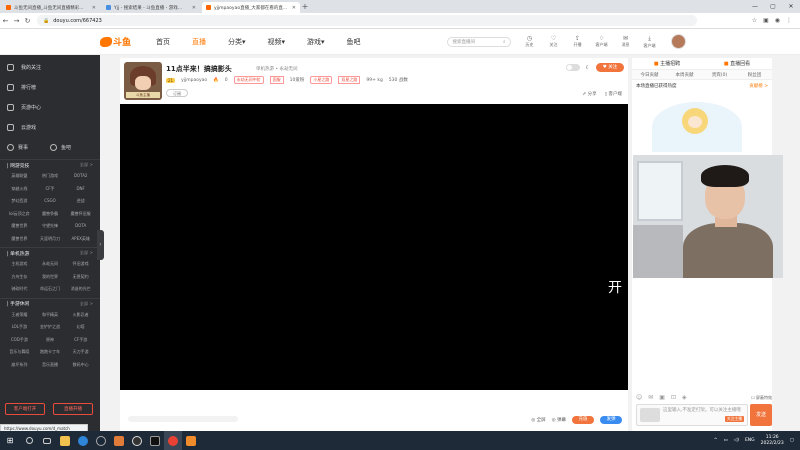 The width and height of the screenshot is (800, 450). Describe the element at coordinates (80, 226) in the screenshot. I see `category-item: DOTA` at that location.